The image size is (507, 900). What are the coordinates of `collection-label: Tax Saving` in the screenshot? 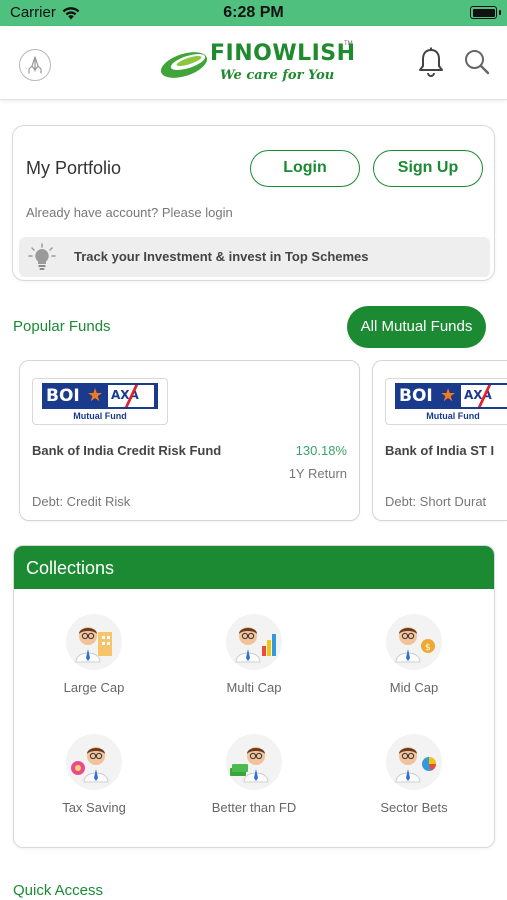 It's located at (94, 807).